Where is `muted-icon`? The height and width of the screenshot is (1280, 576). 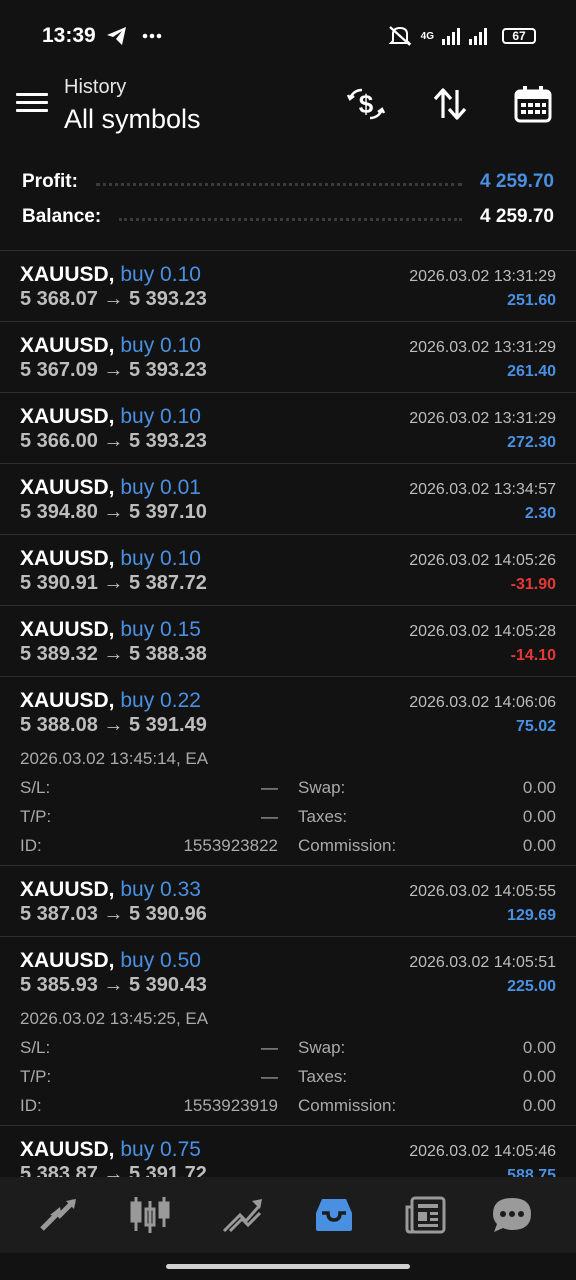 muted-icon is located at coordinates (400, 36).